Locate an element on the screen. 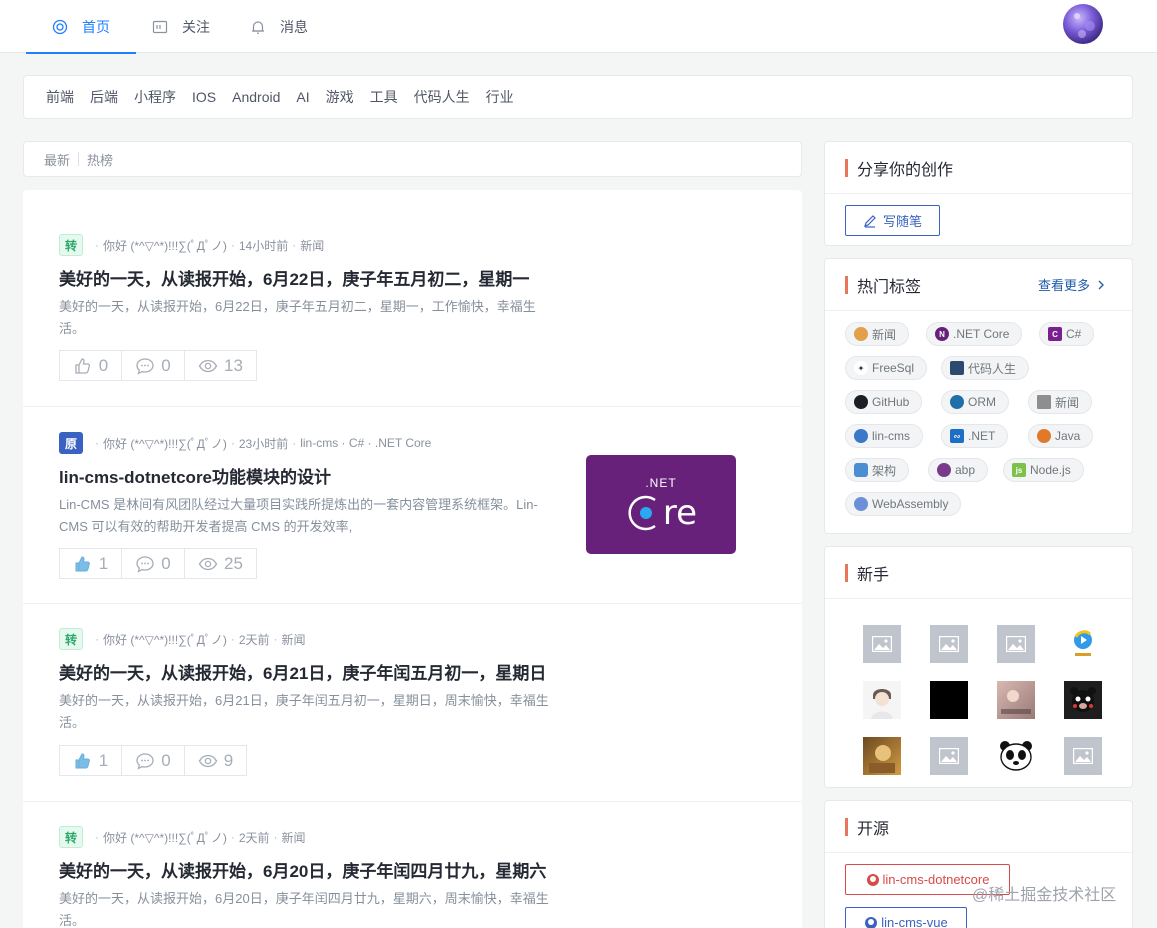  tag-freesql: ✦ FreeSql is located at coordinates (886, 368).